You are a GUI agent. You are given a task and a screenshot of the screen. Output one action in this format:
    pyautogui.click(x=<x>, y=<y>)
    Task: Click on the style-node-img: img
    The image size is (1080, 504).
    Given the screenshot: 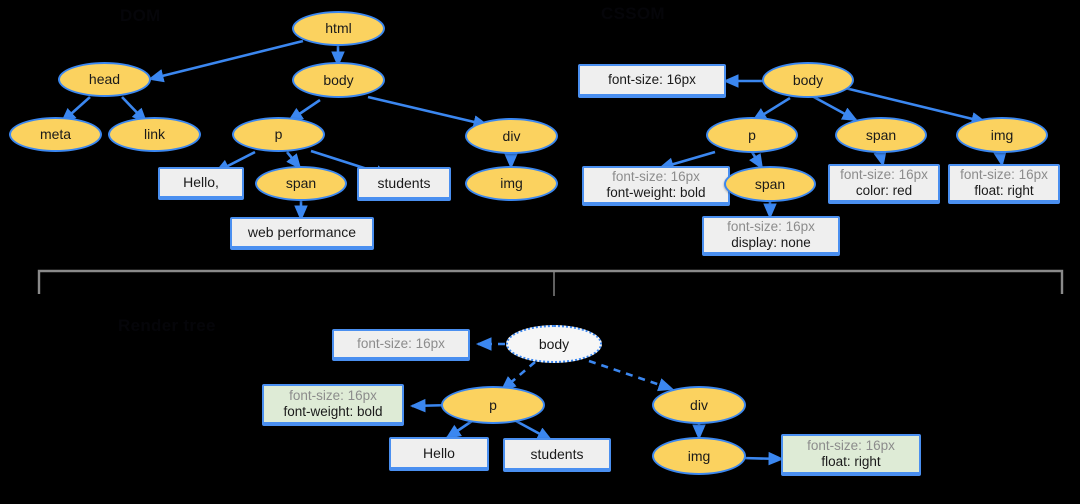 What is the action you would take?
    pyautogui.click(x=1002, y=135)
    